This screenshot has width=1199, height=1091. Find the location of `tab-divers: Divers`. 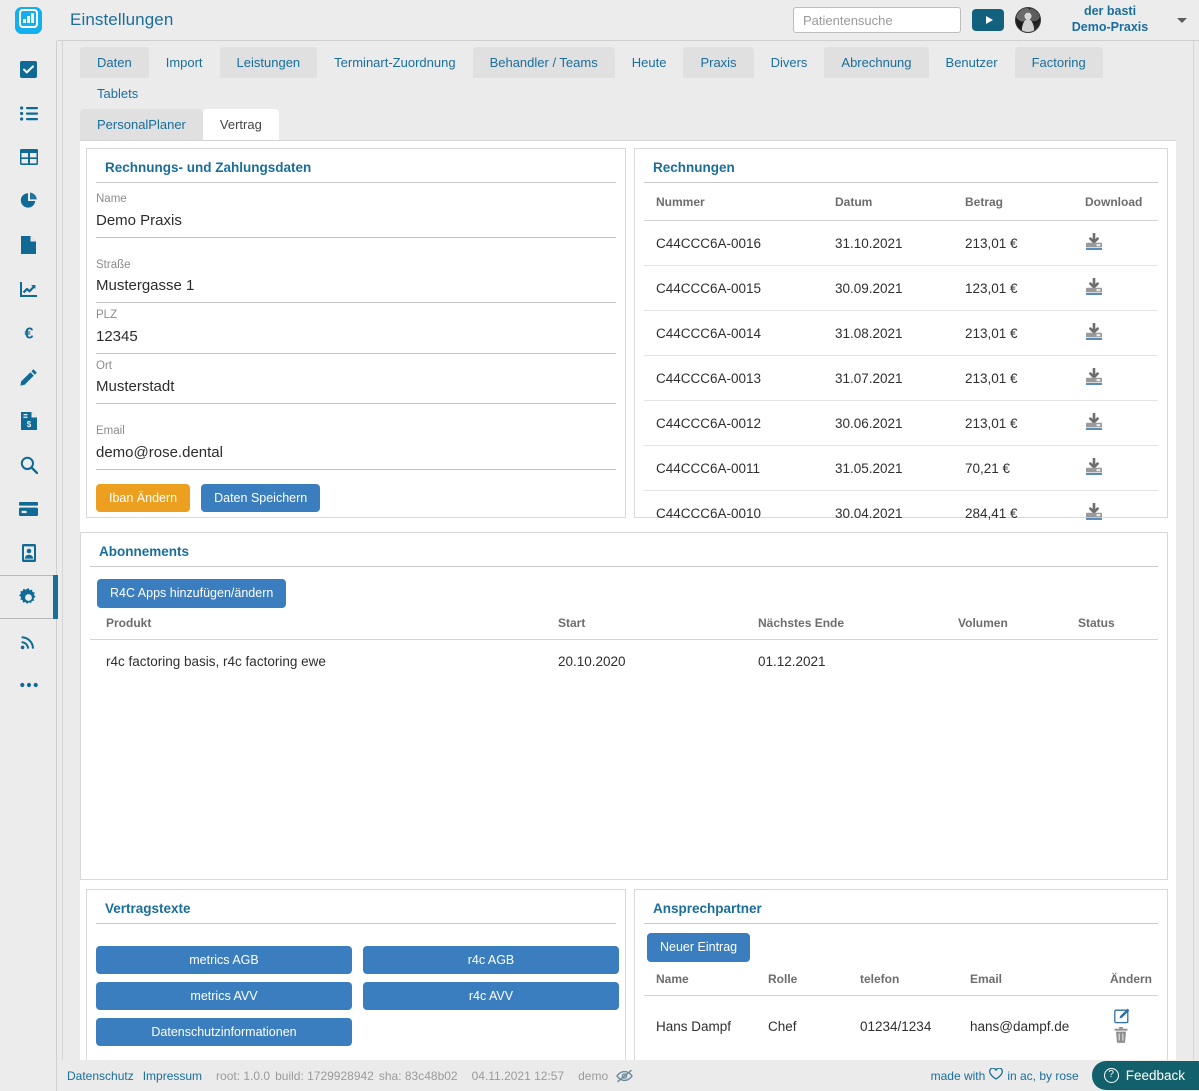

tab-divers: Divers is located at coordinates (789, 62).